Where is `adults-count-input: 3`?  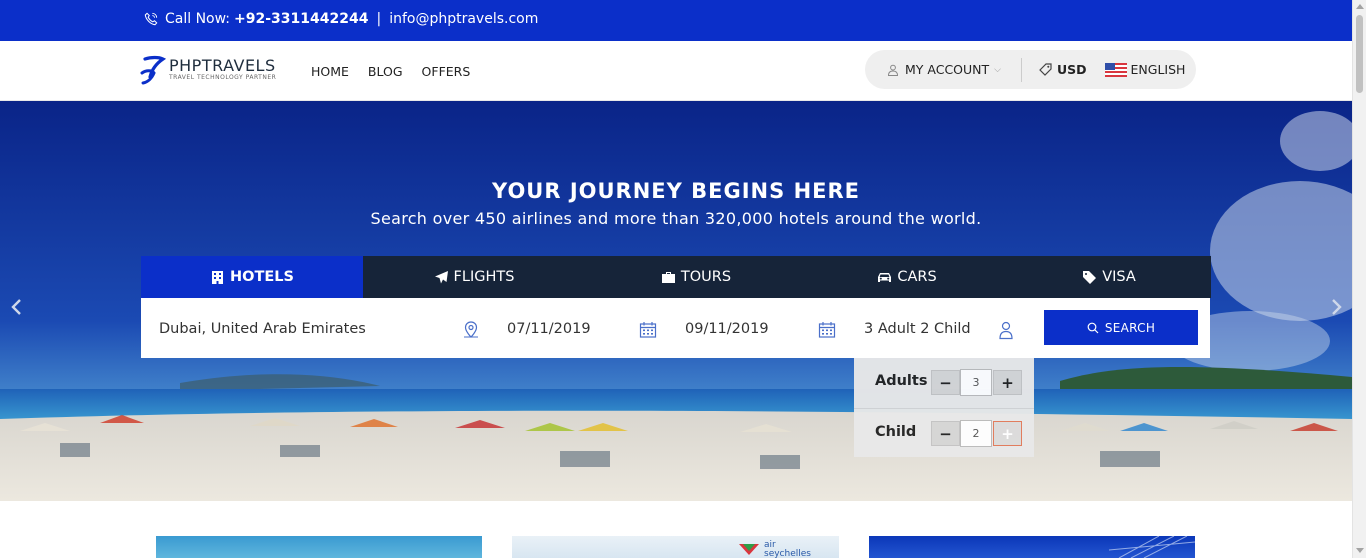 adults-count-input: 3 is located at coordinates (976, 382).